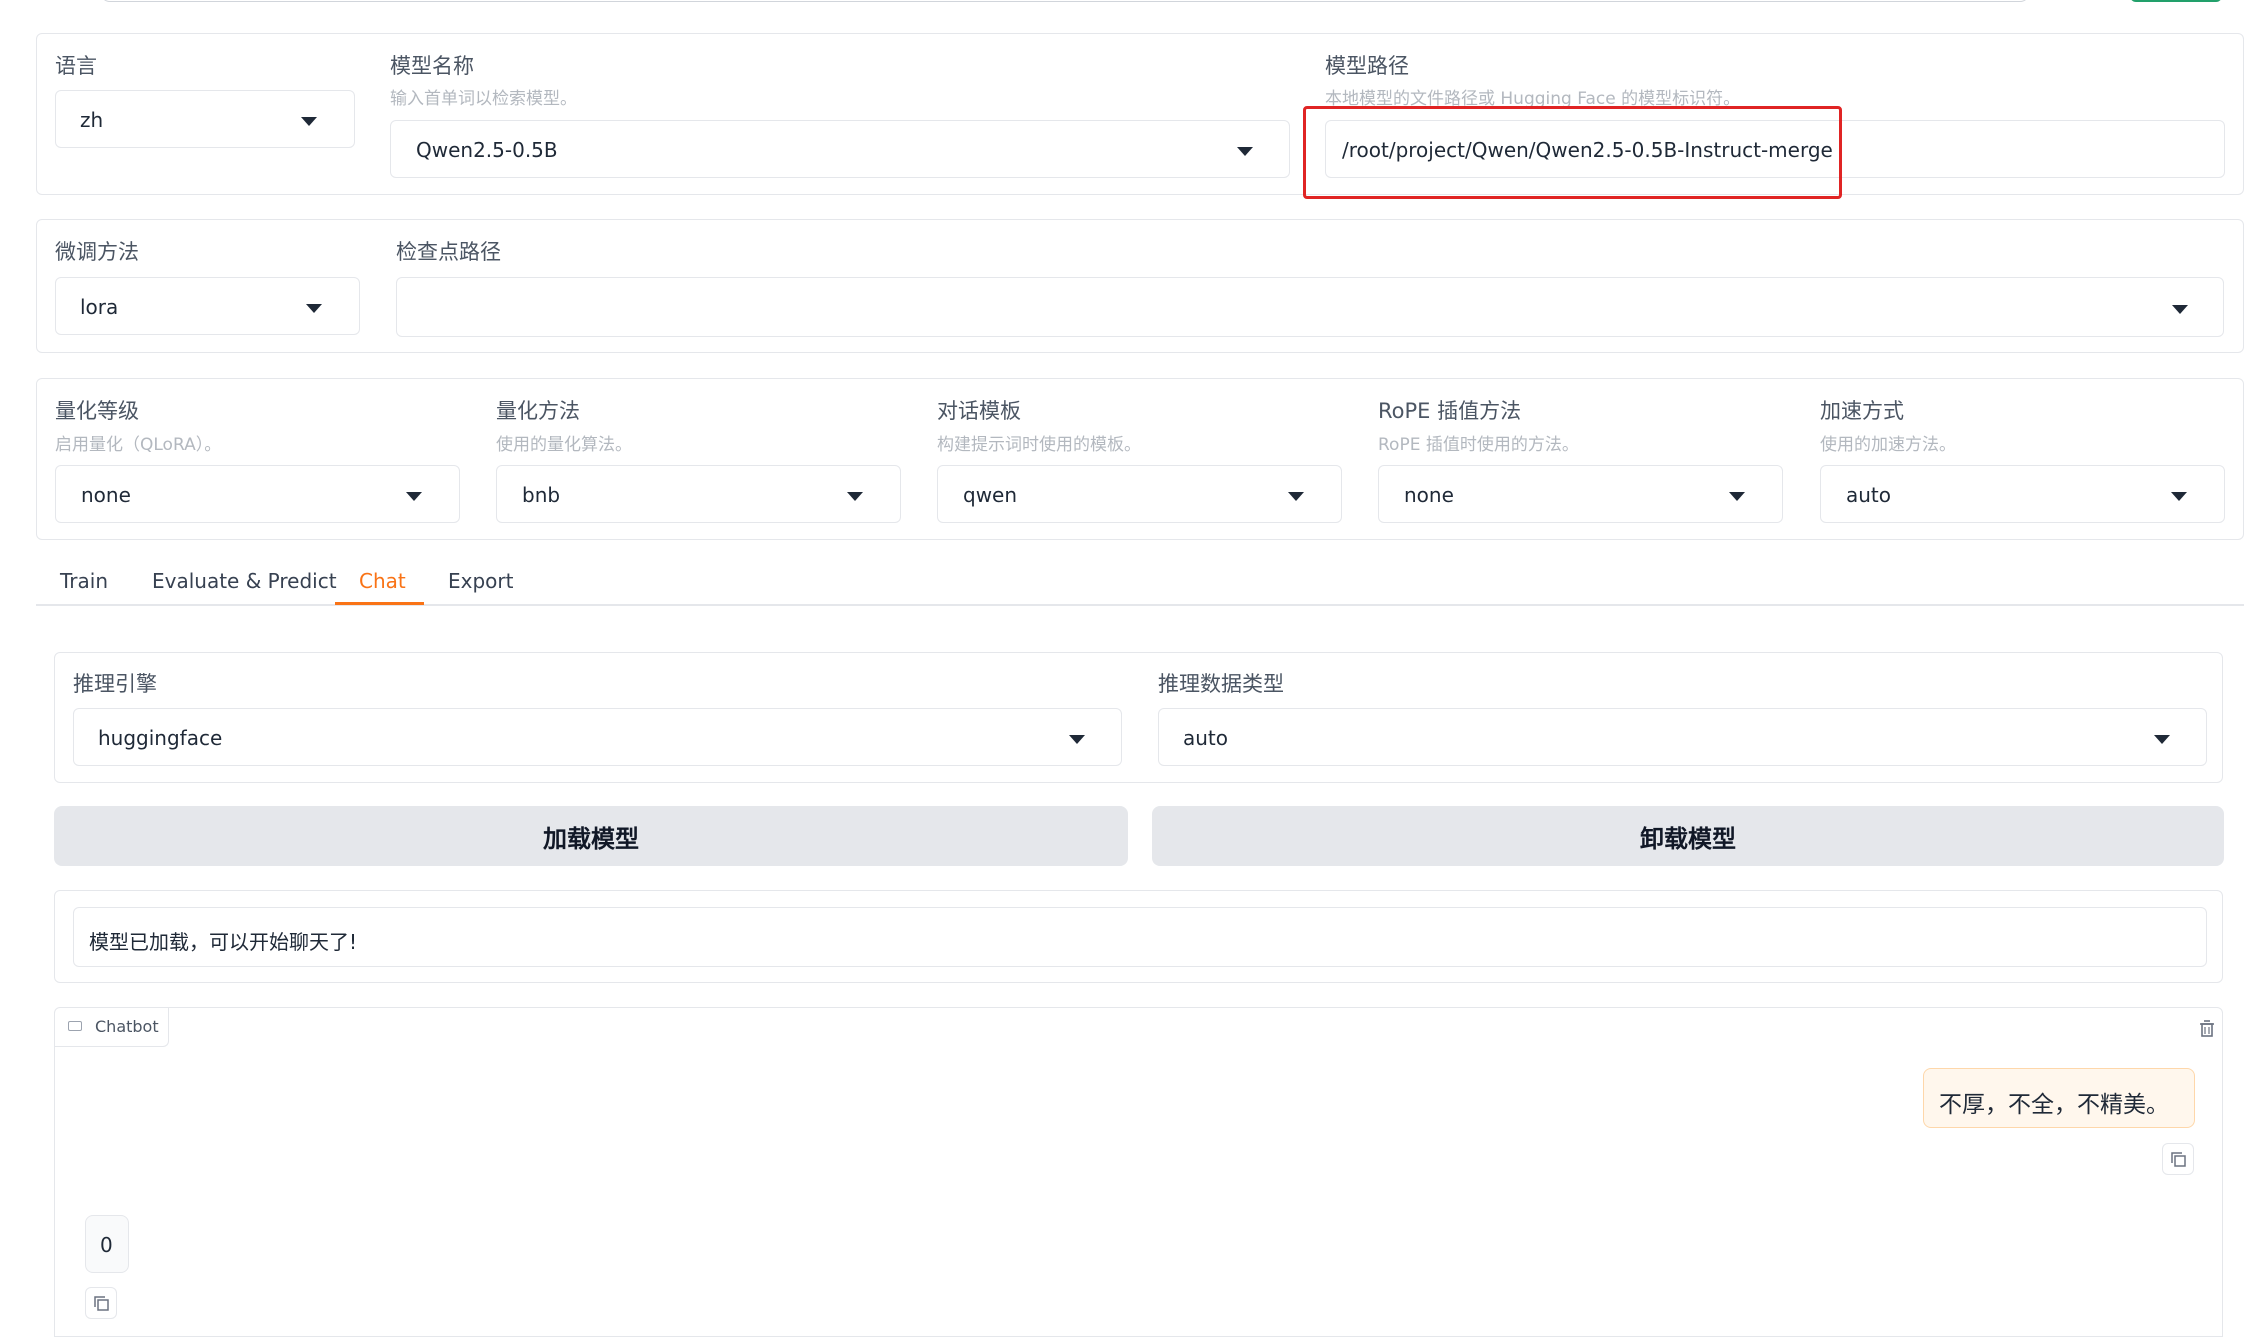 Image resolution: width=2254 pixels, height=1337 pixels. I want to click on bot-message-bubble: 0, so click(107, 1244).